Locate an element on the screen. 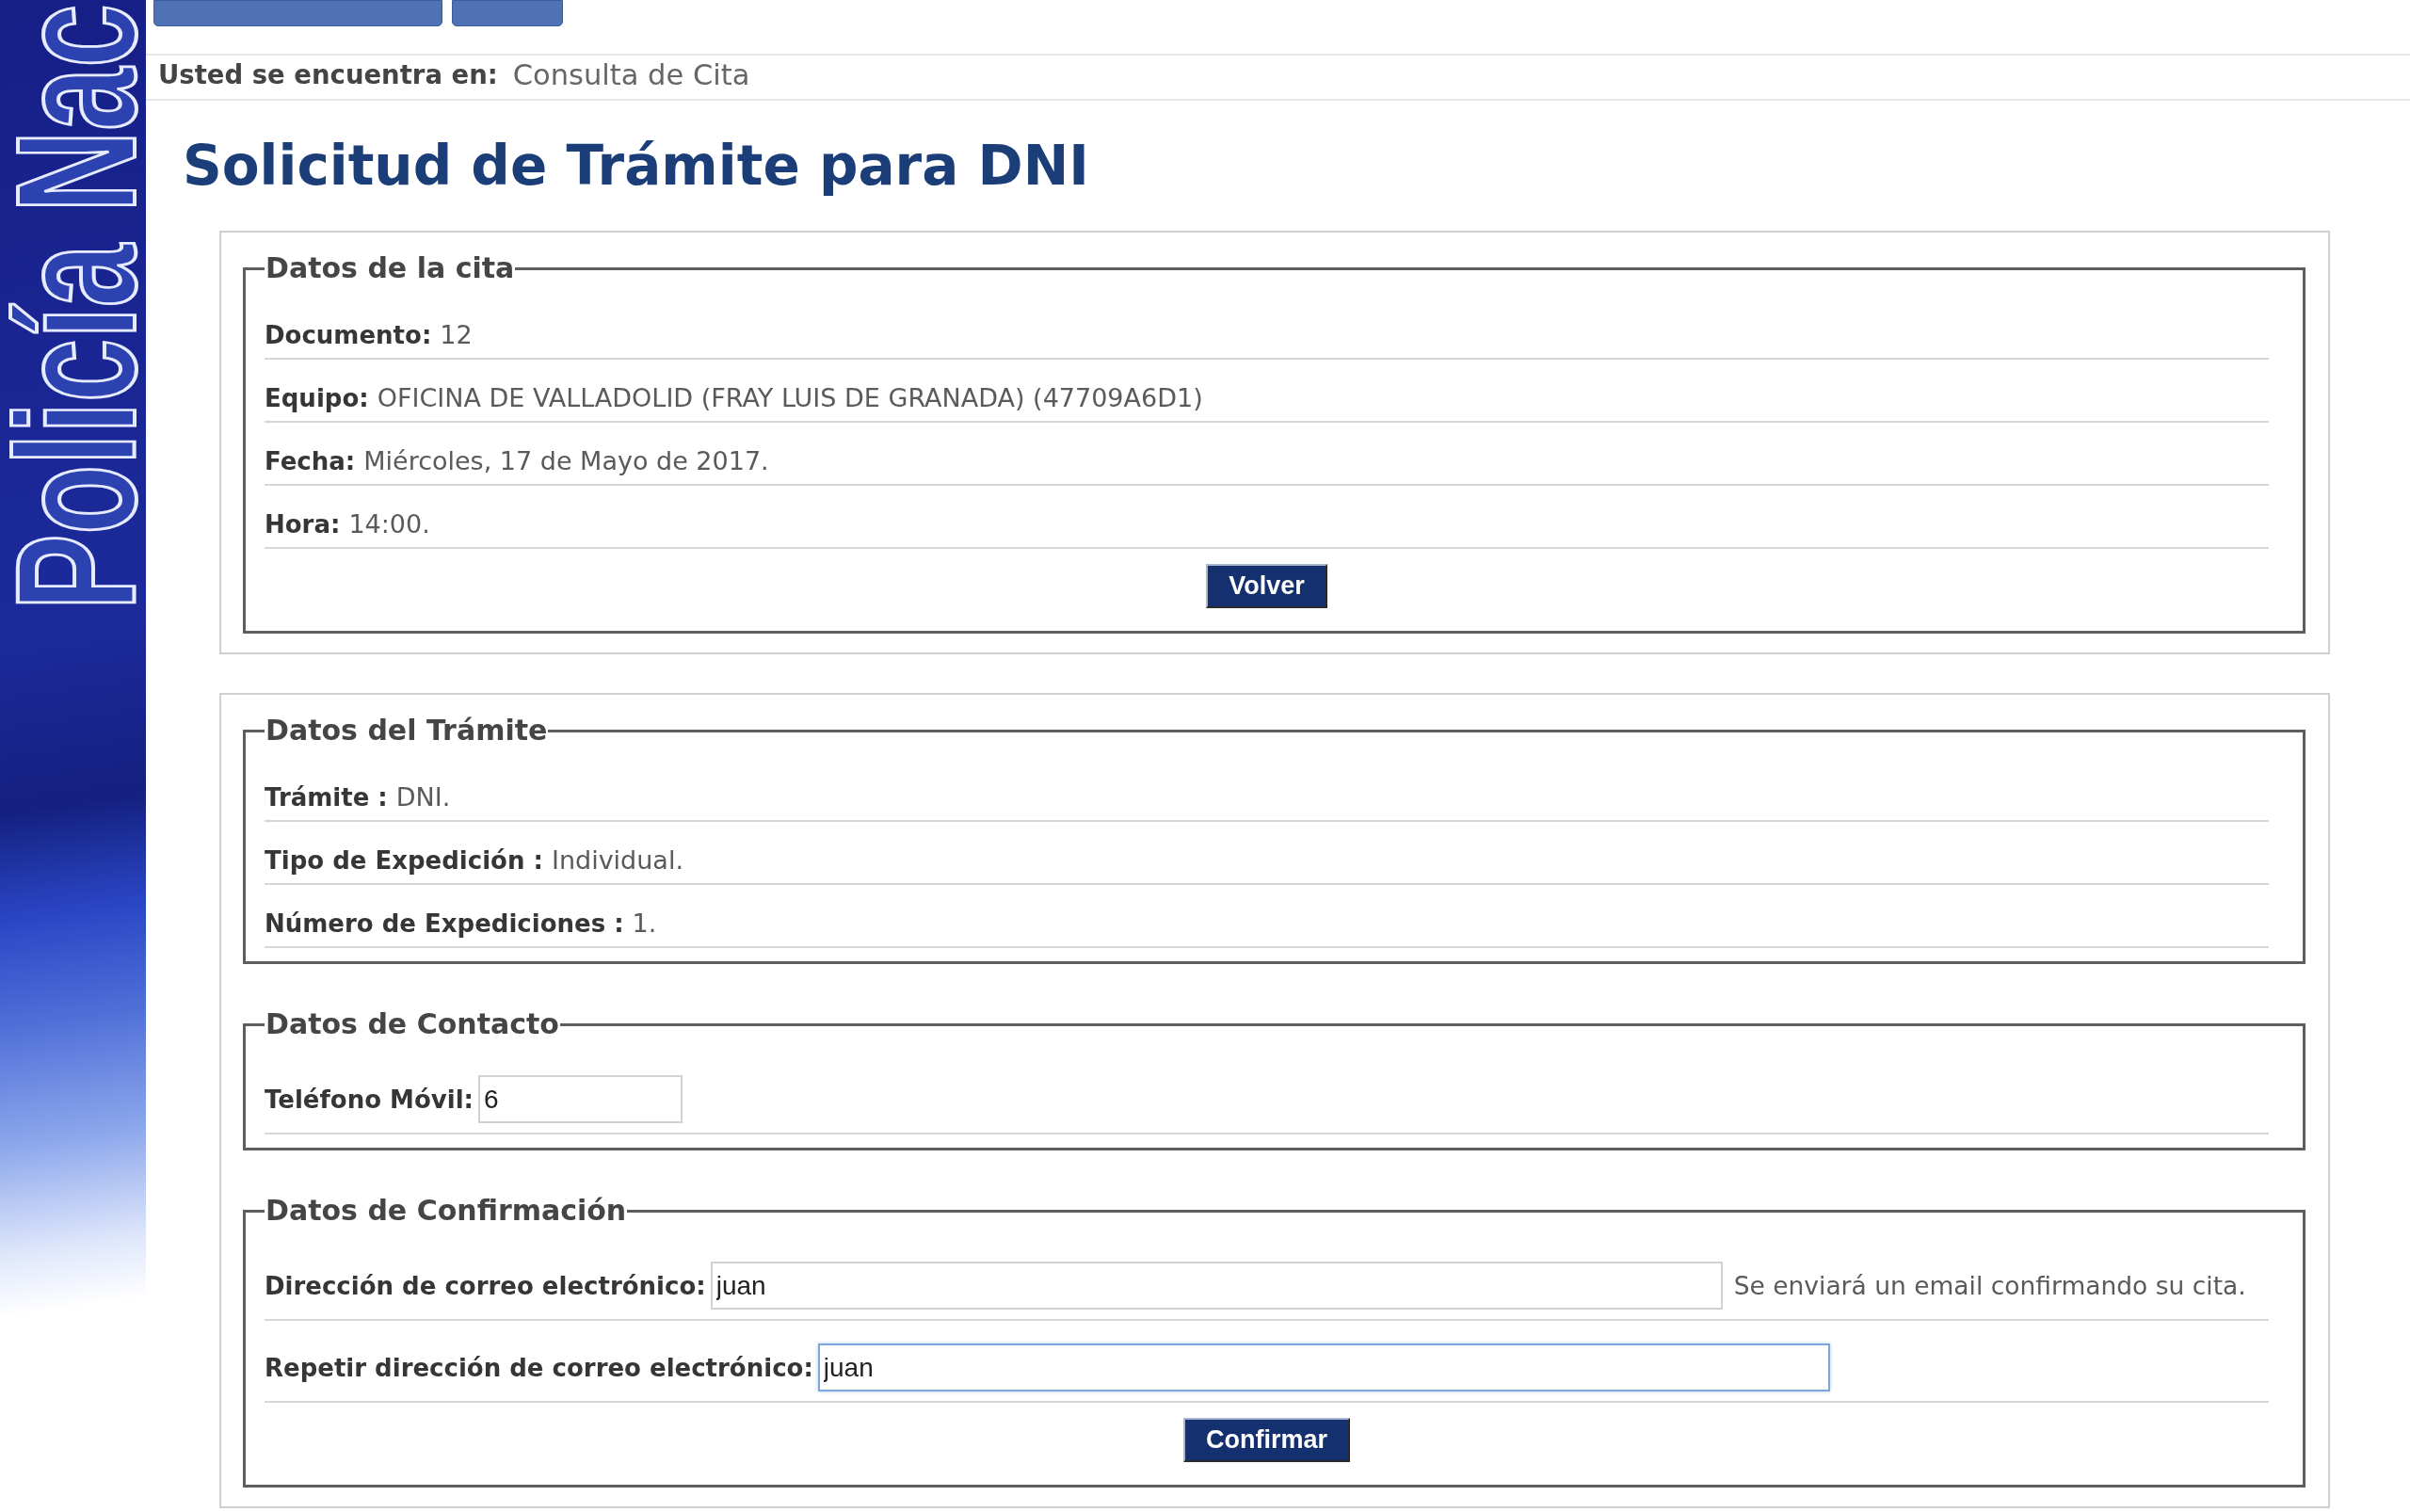  field-label: Trámite : is located at coordinates (326, 797).